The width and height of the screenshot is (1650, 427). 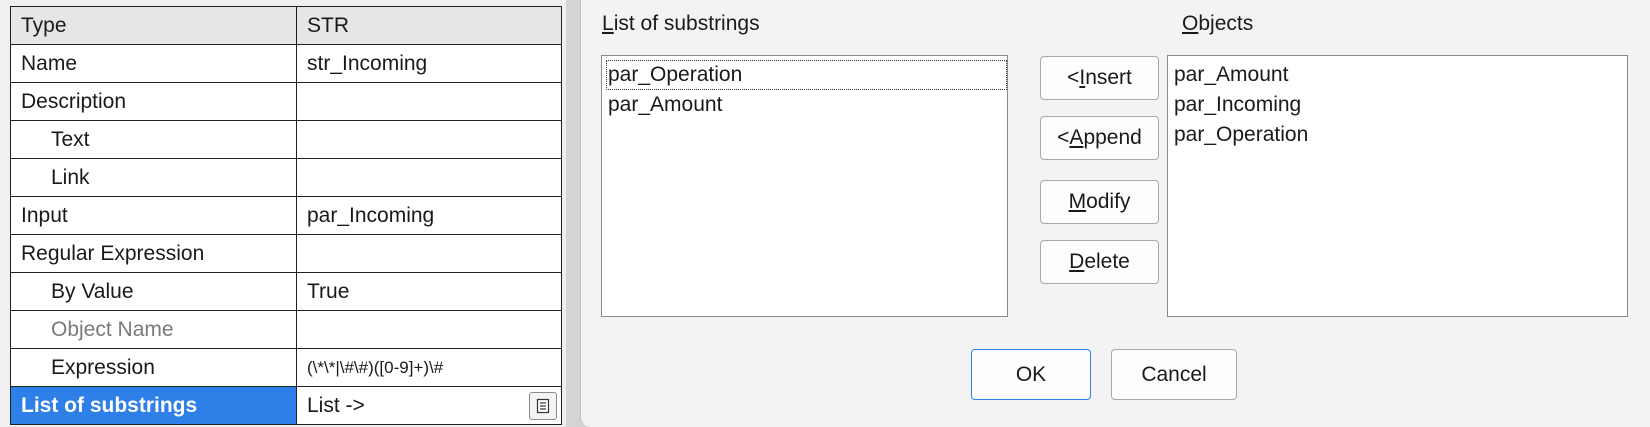 I want to click on list-item: par_Incoming, so click(x=1399, y=105).